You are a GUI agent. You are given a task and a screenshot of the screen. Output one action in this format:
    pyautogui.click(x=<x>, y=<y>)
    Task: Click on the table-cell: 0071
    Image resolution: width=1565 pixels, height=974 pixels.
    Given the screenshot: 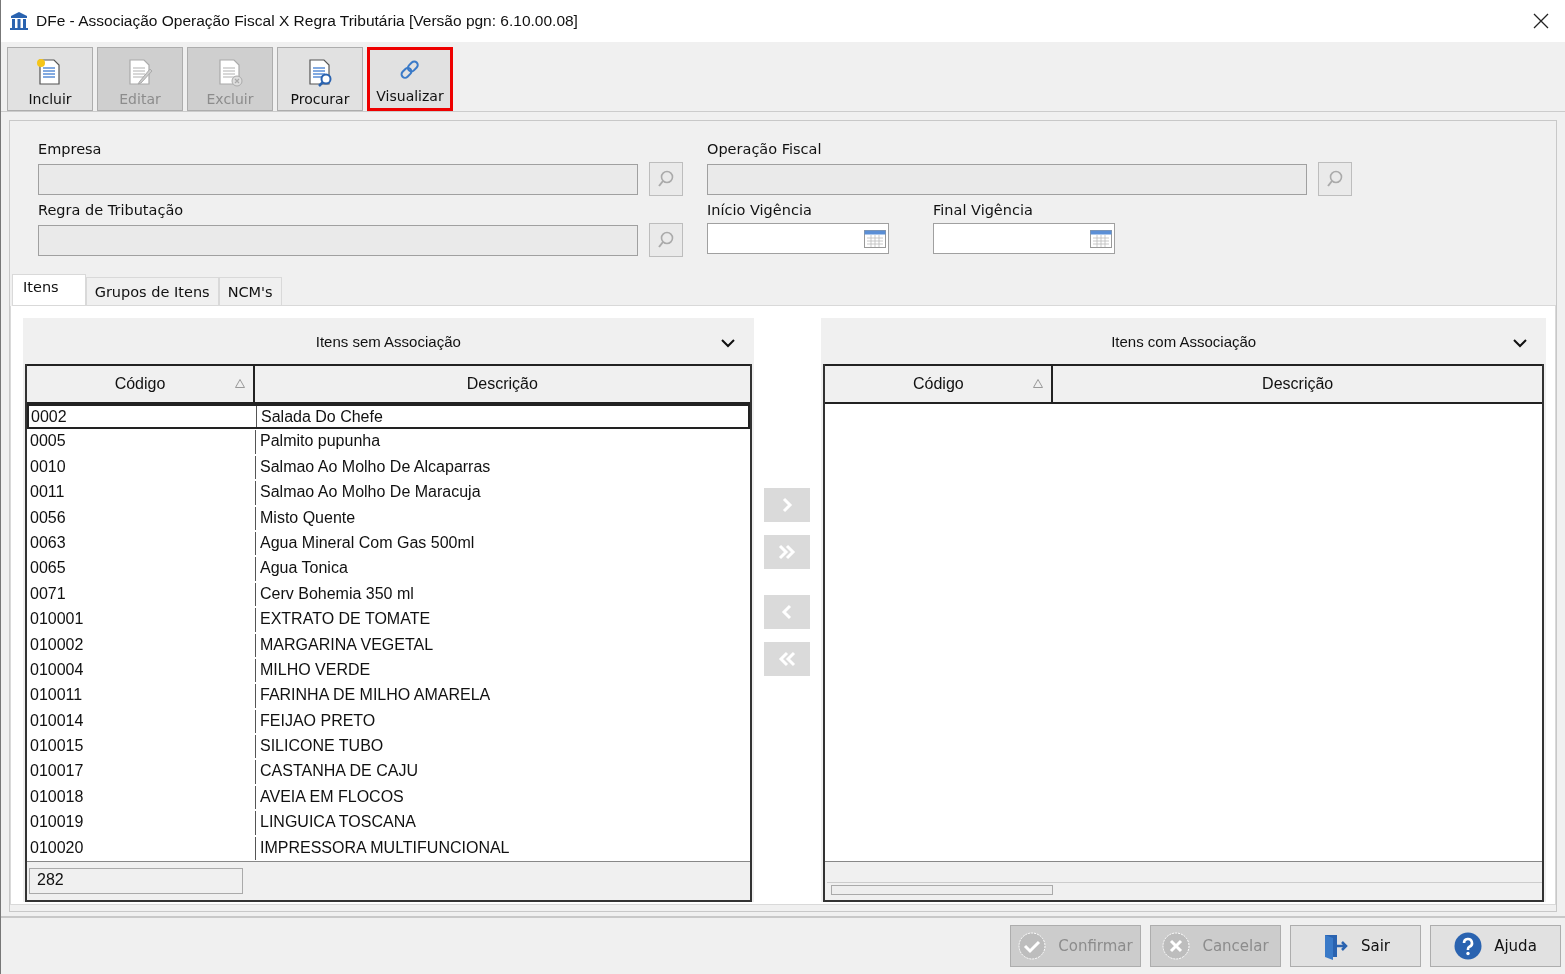 What is the action you would take?
    pyautogui.click(x=142, y=594)
    